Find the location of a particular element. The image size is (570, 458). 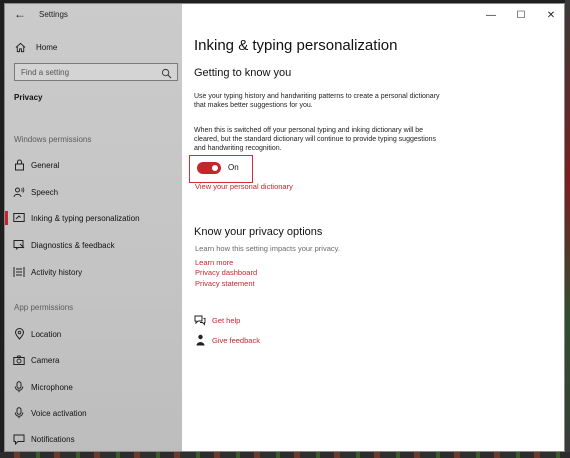

speech-icon is located at coordinates (19, 192).